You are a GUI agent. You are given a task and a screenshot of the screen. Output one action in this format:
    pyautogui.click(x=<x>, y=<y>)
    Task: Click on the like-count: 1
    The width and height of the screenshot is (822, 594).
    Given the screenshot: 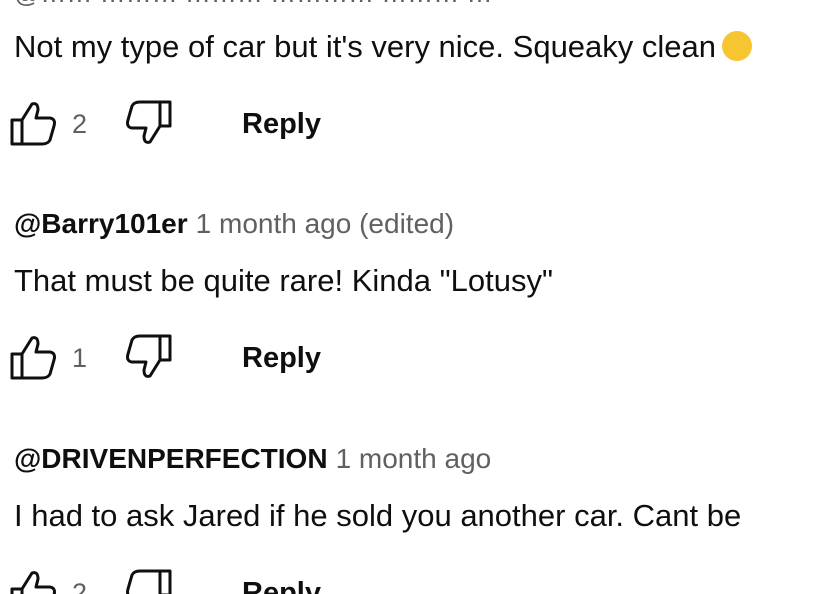 What is the action you would take?
    pyautogui.click(x=80, y=358)
    